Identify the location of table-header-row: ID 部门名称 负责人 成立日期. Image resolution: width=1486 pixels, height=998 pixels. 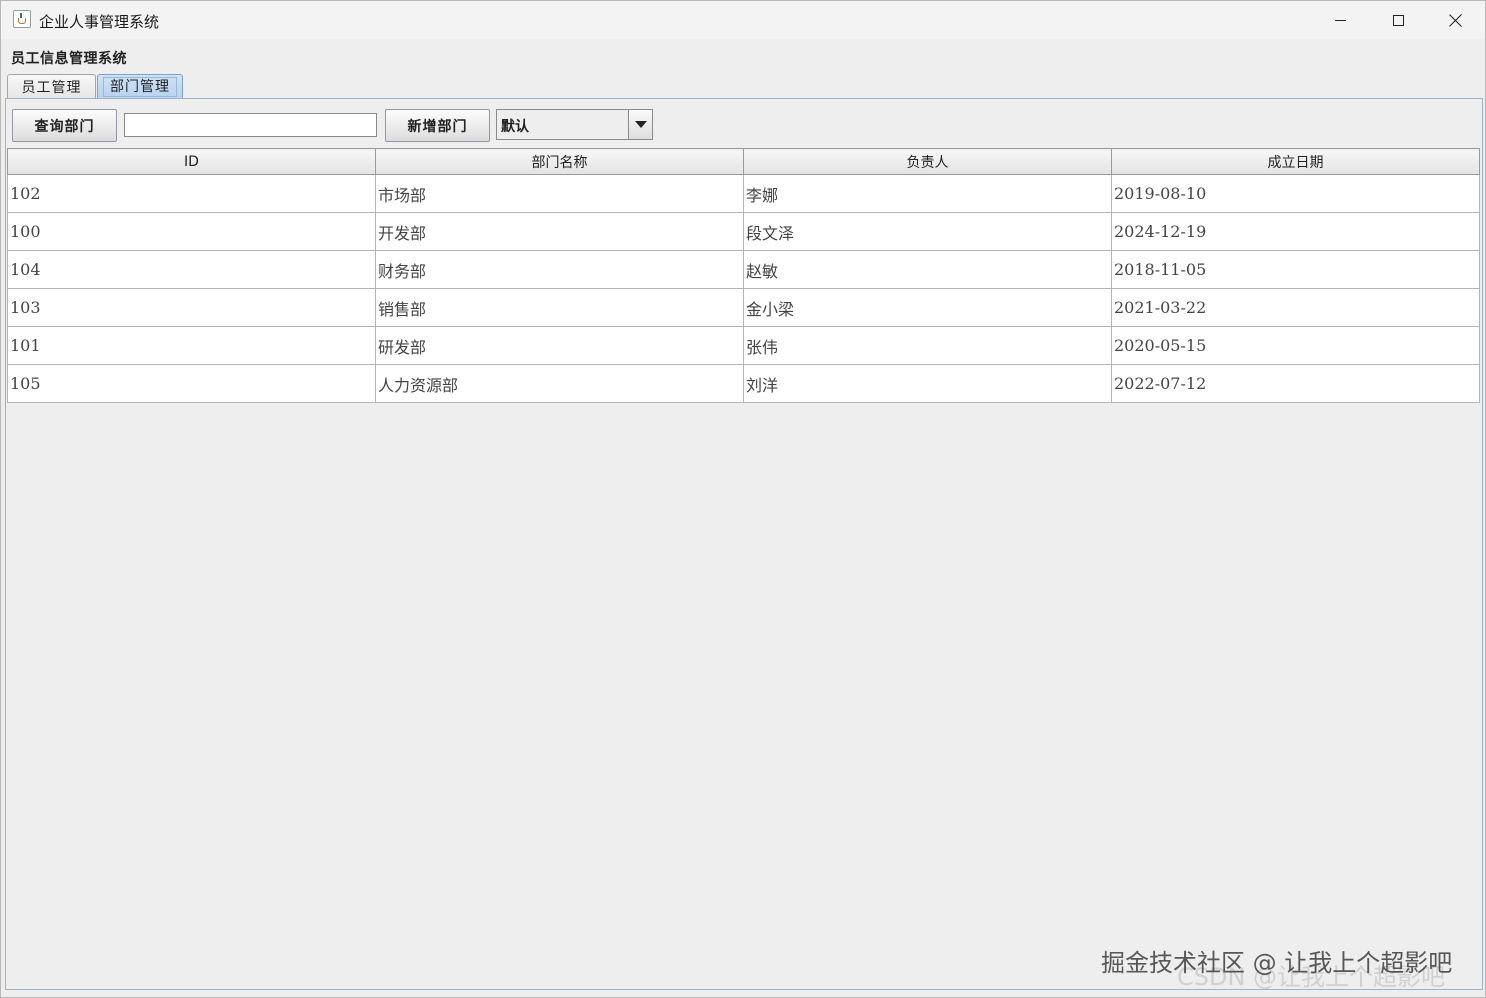
(743, 161).